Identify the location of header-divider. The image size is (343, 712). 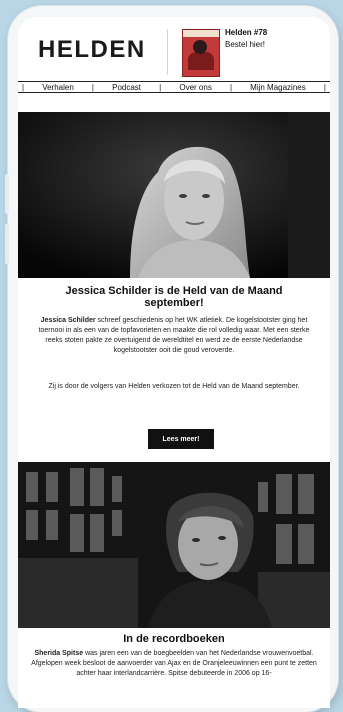
(167, 52).